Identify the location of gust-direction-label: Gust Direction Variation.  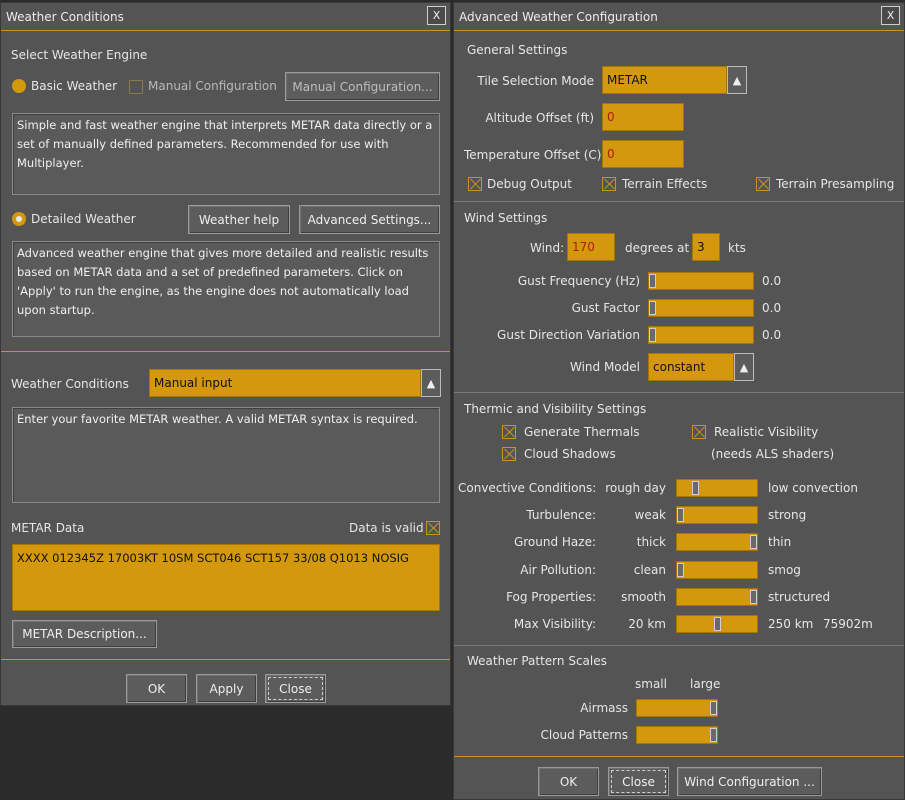
(568, 335).